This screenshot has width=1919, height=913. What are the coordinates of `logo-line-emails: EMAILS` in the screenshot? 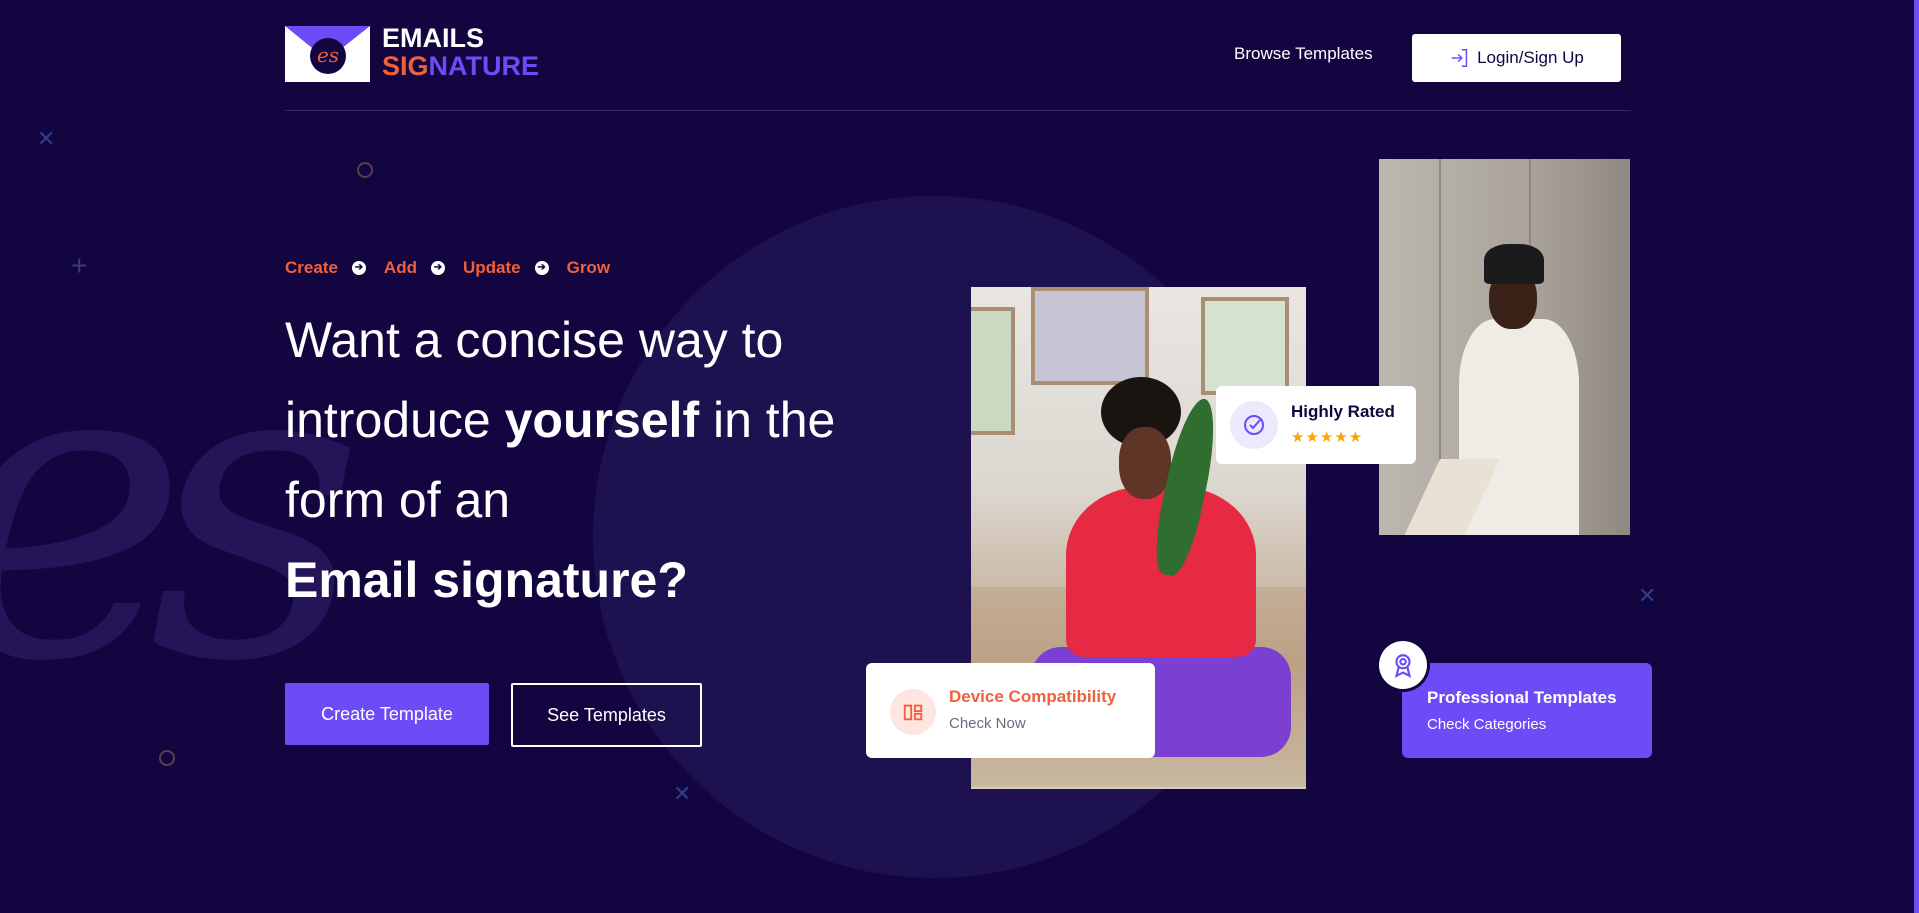 It's located at (433, 38).